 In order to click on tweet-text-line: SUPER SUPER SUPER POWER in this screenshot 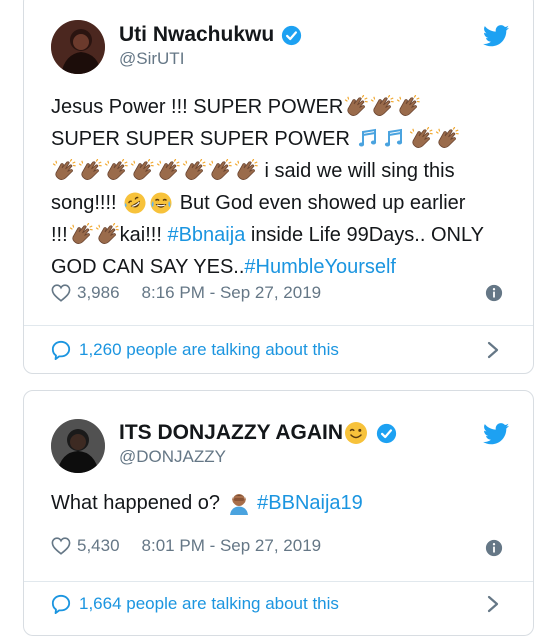, I will do `click(267, 139)`.